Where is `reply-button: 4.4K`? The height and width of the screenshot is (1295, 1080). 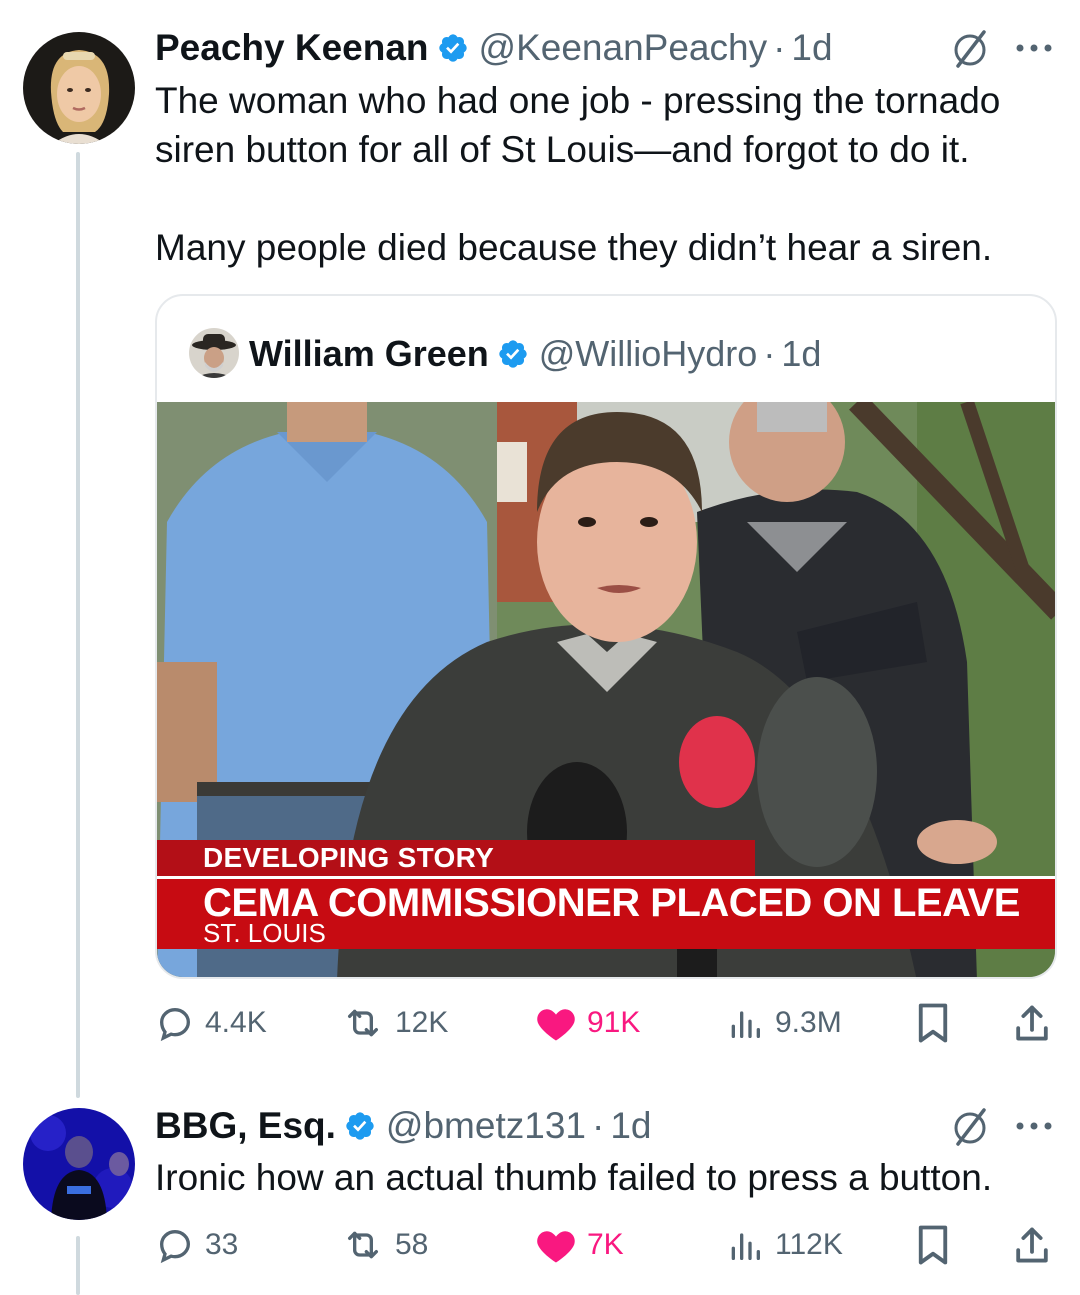 reply-button: 4.4K is located at coordinates (211, 1023).